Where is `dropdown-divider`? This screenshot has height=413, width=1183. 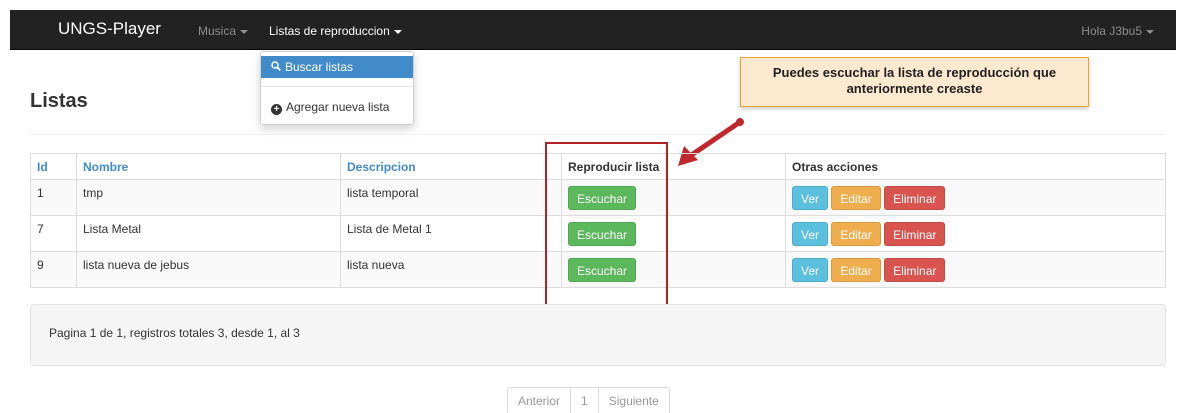 dropdown-divider is located at coordinates (337, 86).